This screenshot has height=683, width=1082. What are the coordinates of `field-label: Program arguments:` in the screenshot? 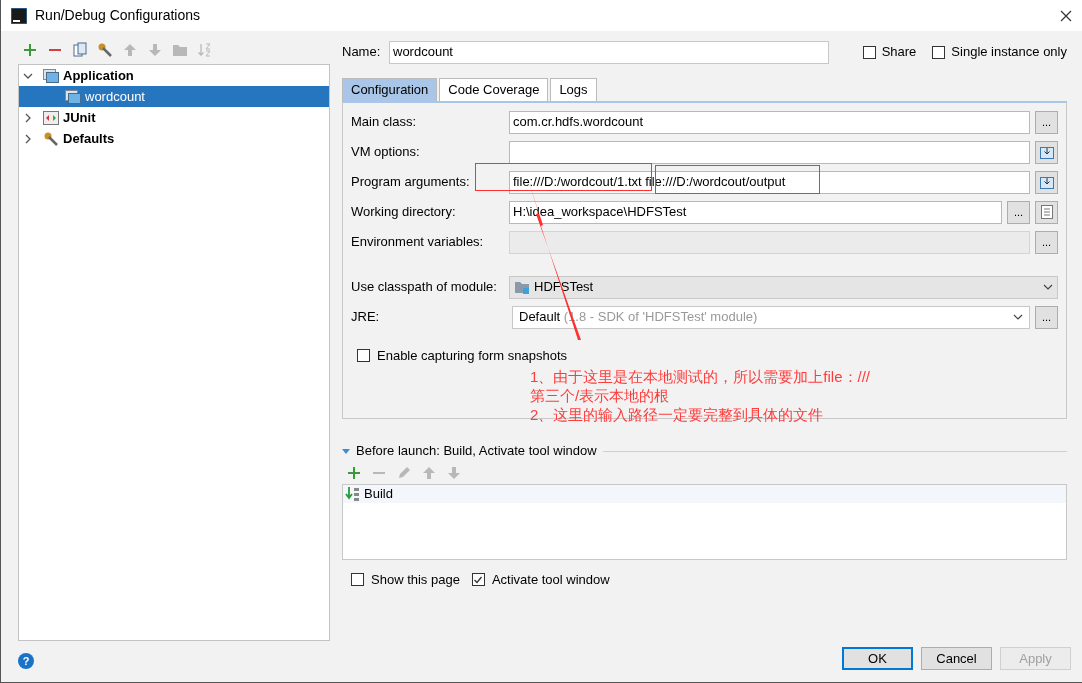 It's located at (411, 182).